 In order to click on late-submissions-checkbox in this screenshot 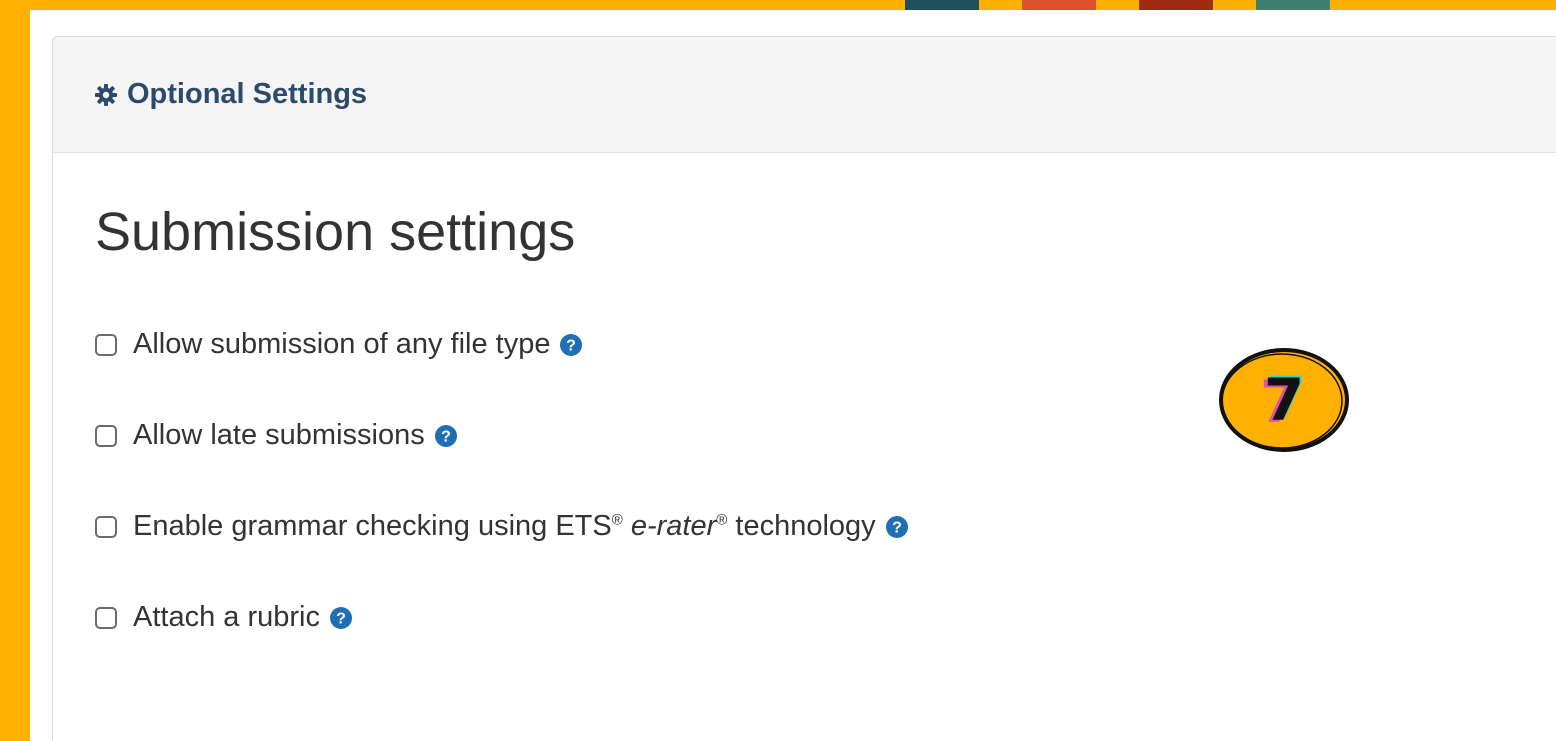, I will do `click(106, 435)`.